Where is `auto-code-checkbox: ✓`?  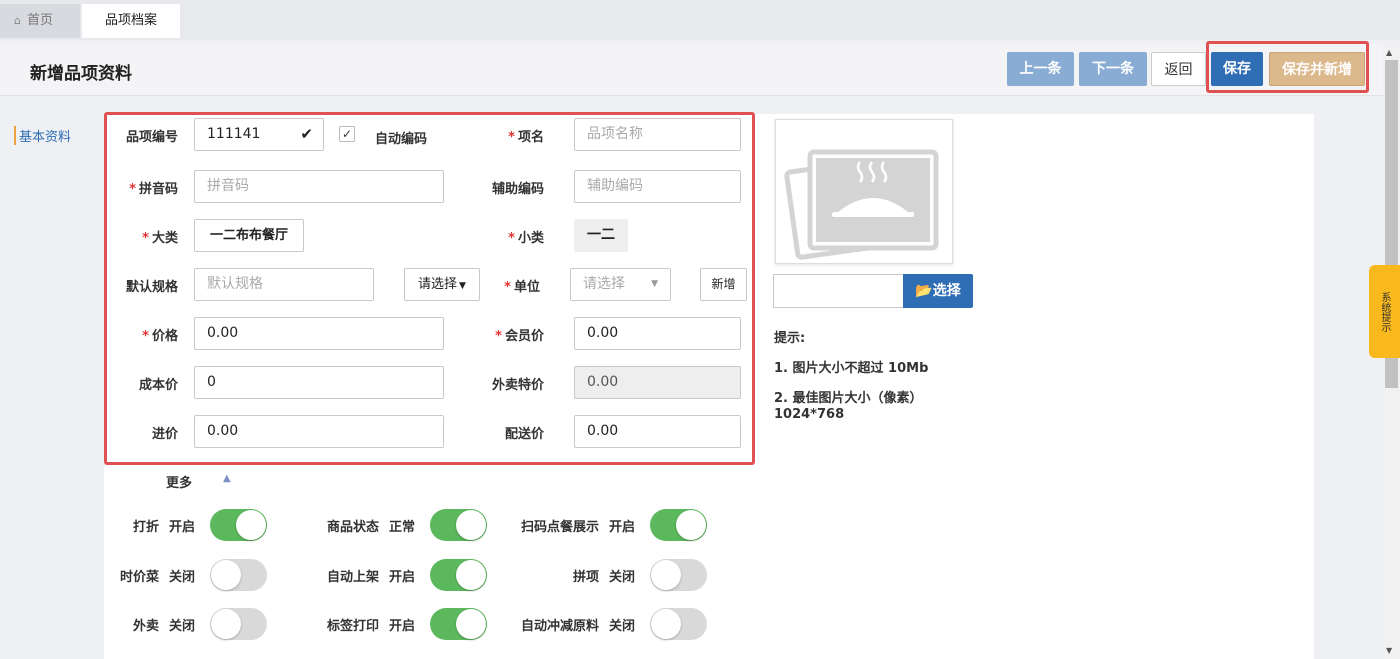 auto-code-checkbox: ✓ is located at coordinates (347, 134).